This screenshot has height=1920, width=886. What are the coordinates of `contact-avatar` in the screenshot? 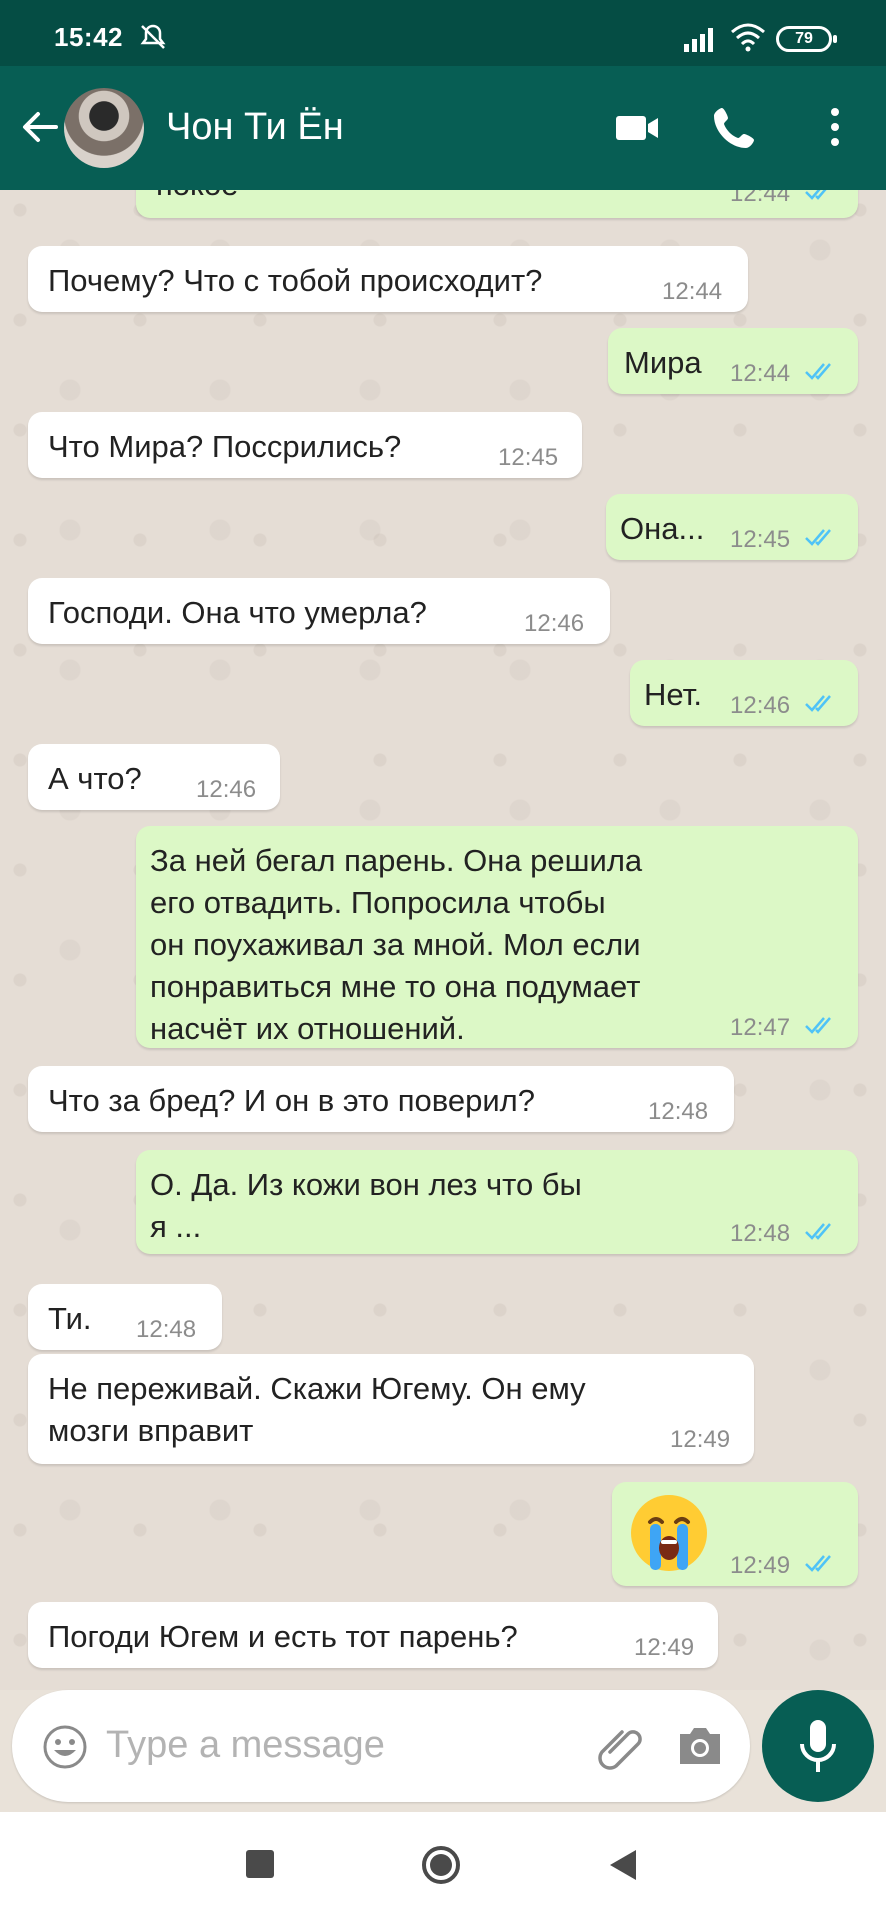 It's located at (104, 128).